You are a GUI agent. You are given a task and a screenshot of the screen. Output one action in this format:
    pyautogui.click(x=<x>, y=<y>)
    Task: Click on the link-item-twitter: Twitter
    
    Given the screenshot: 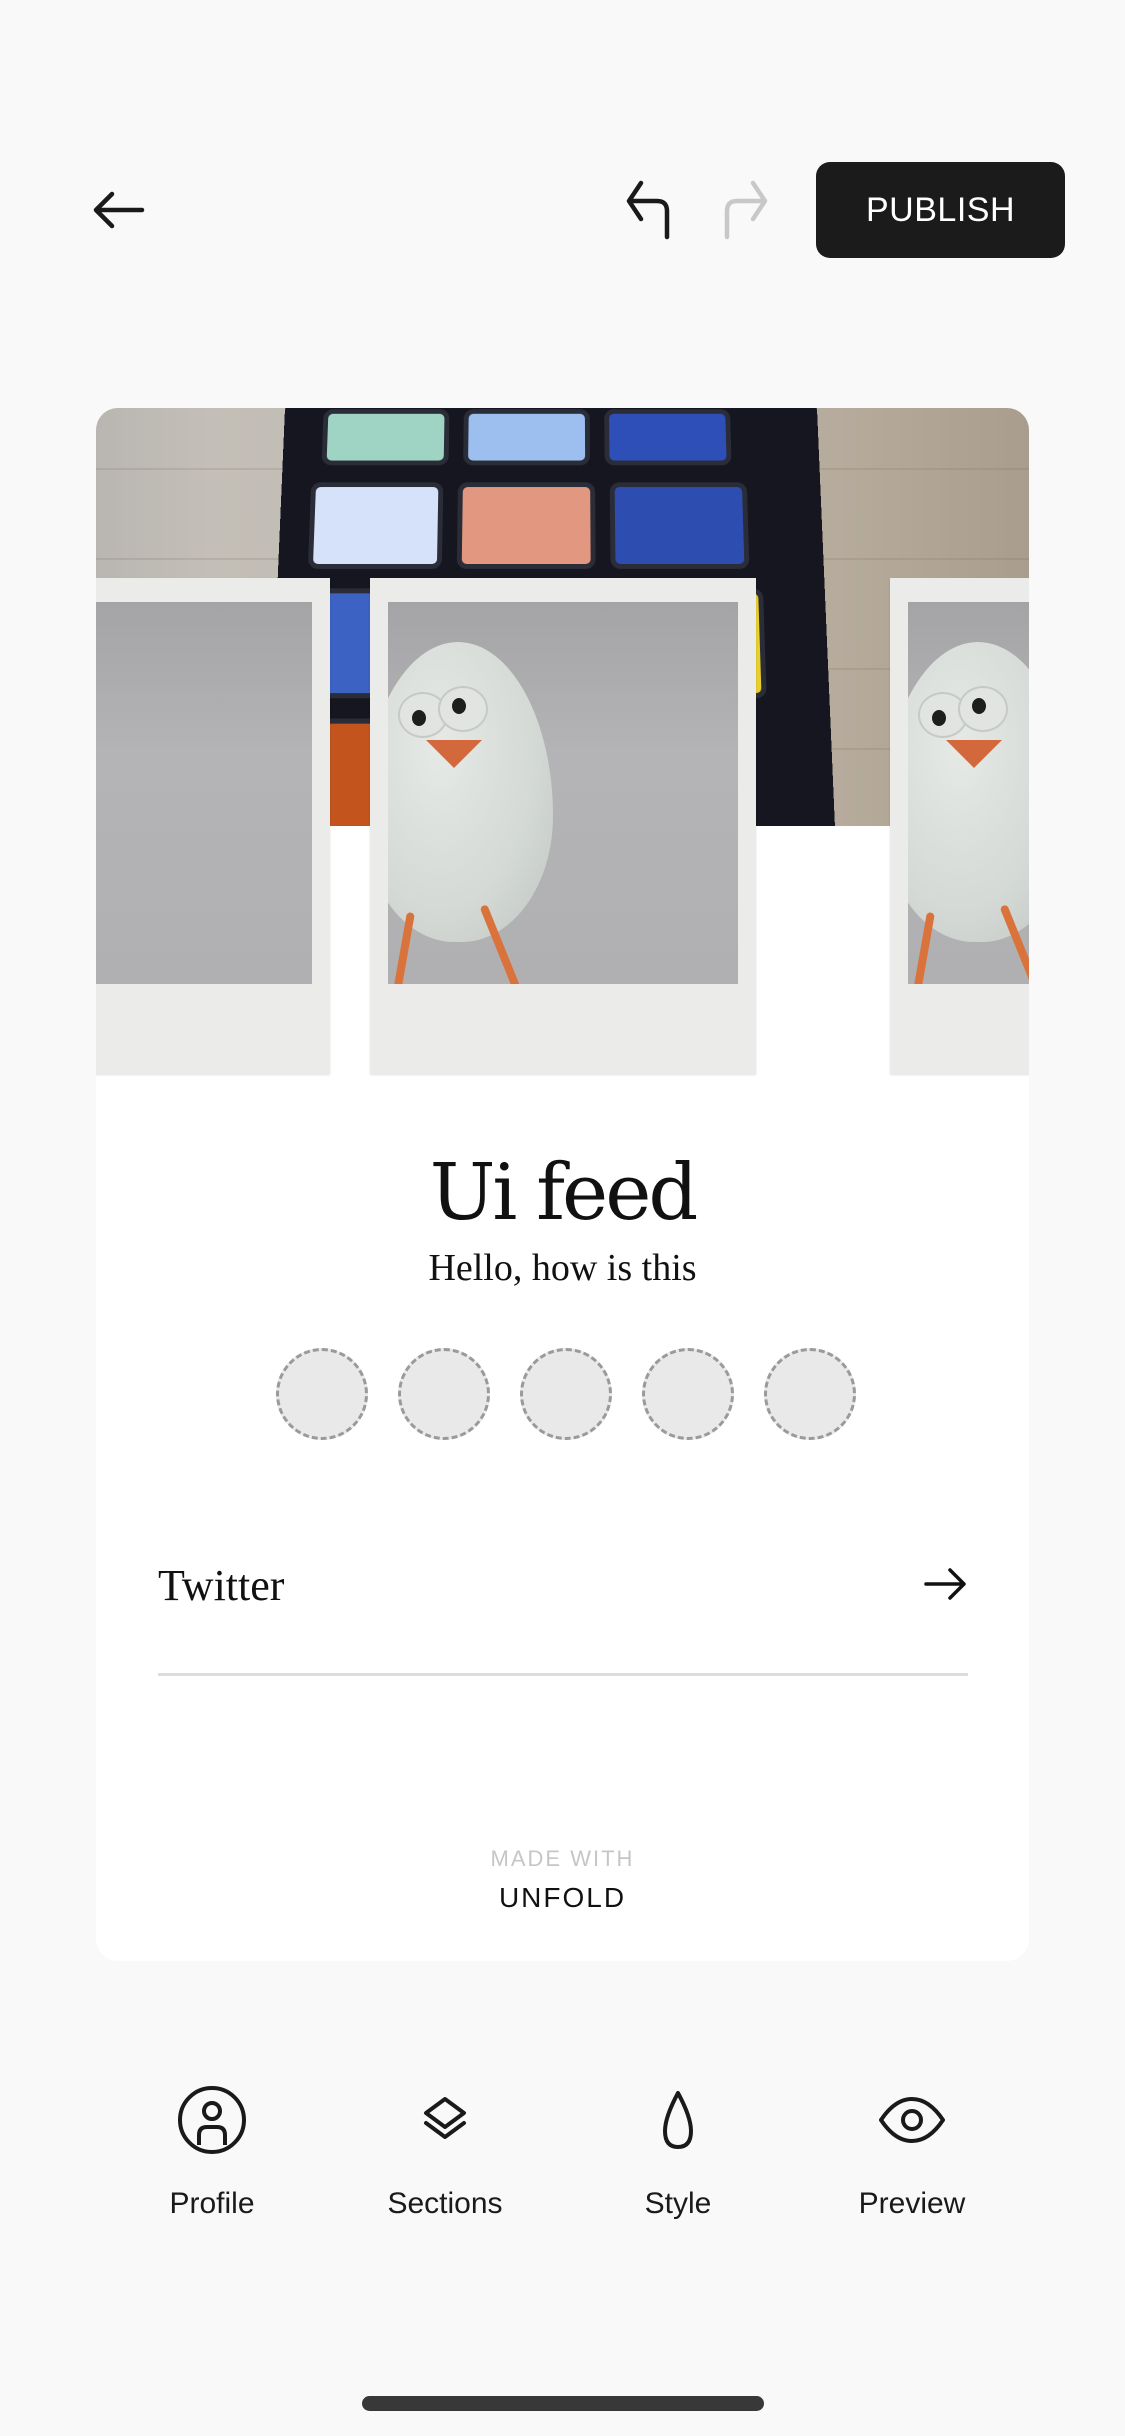 What is the action you would take?
    pyautogui.click(x=563, y=1607)
    